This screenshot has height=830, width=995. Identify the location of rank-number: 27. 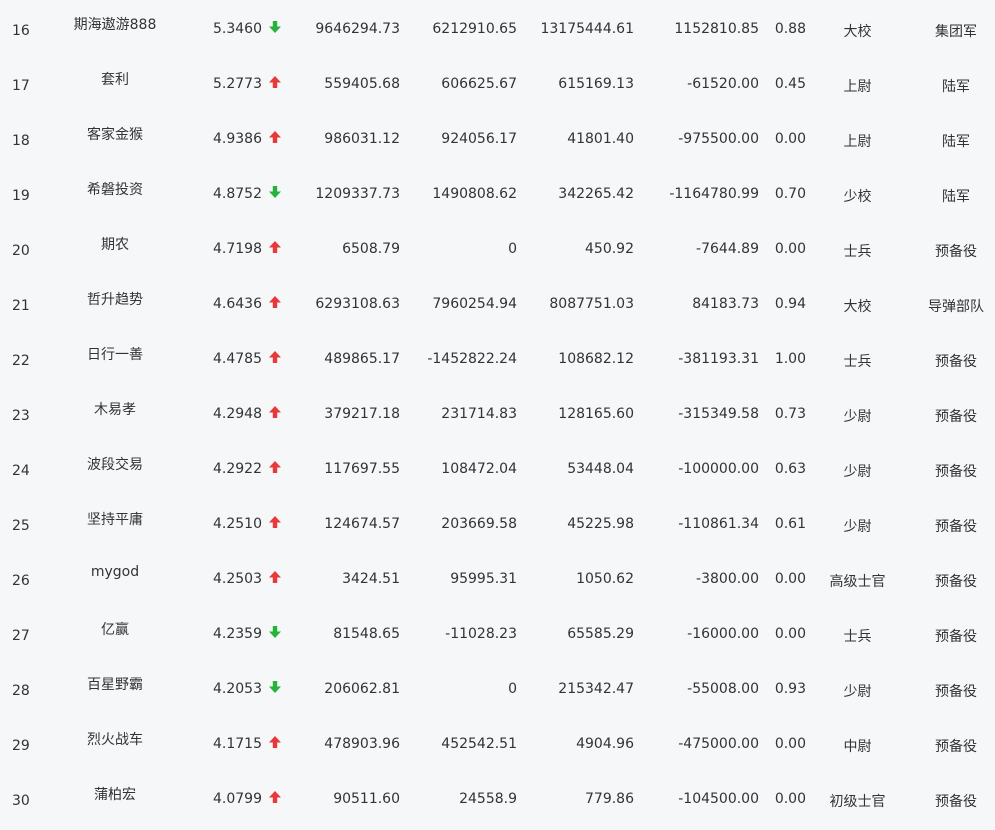
(21, 636).